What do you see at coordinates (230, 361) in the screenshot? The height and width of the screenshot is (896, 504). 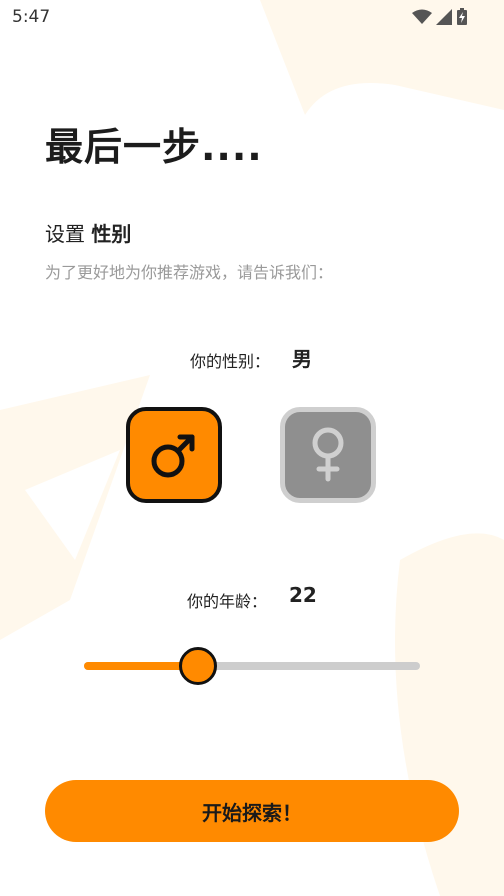 I see `gender-label: 你的性别：` at bounding box center [230, 361].